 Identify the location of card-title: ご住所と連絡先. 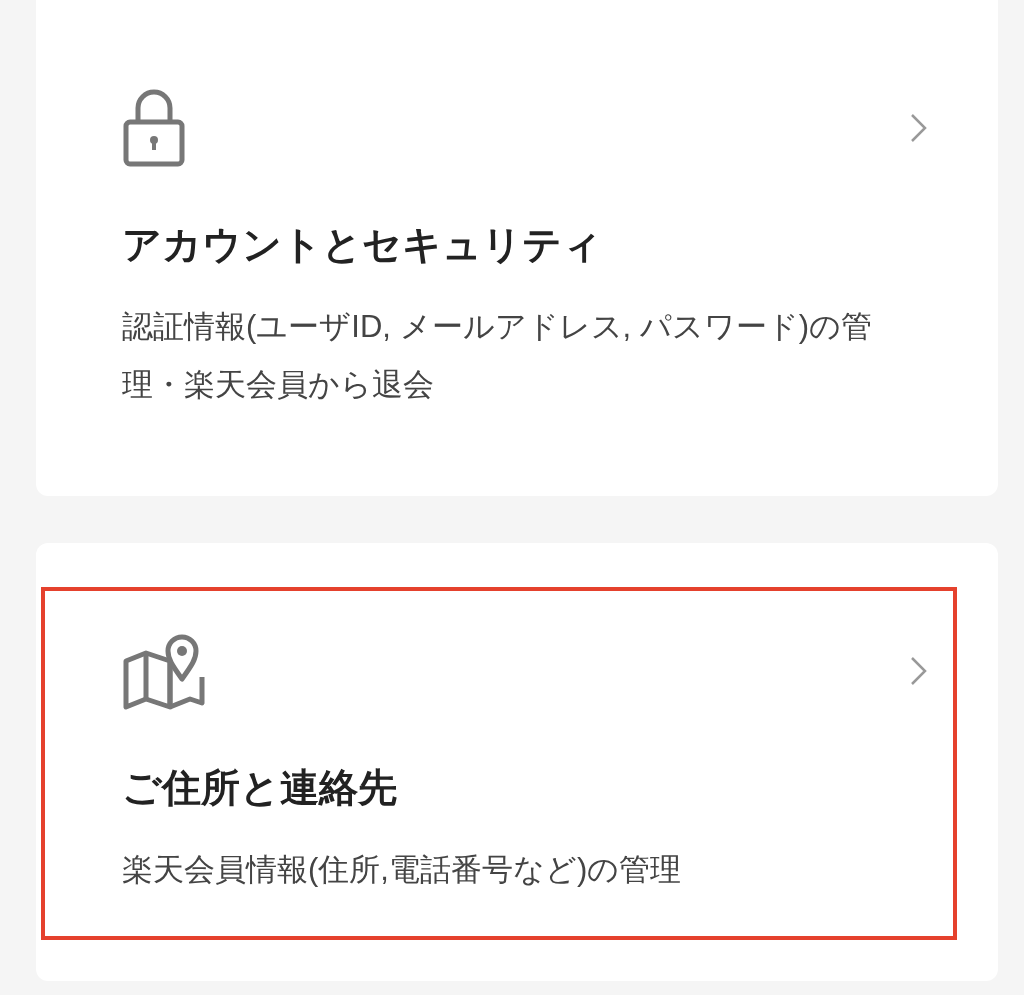
(260, 788).